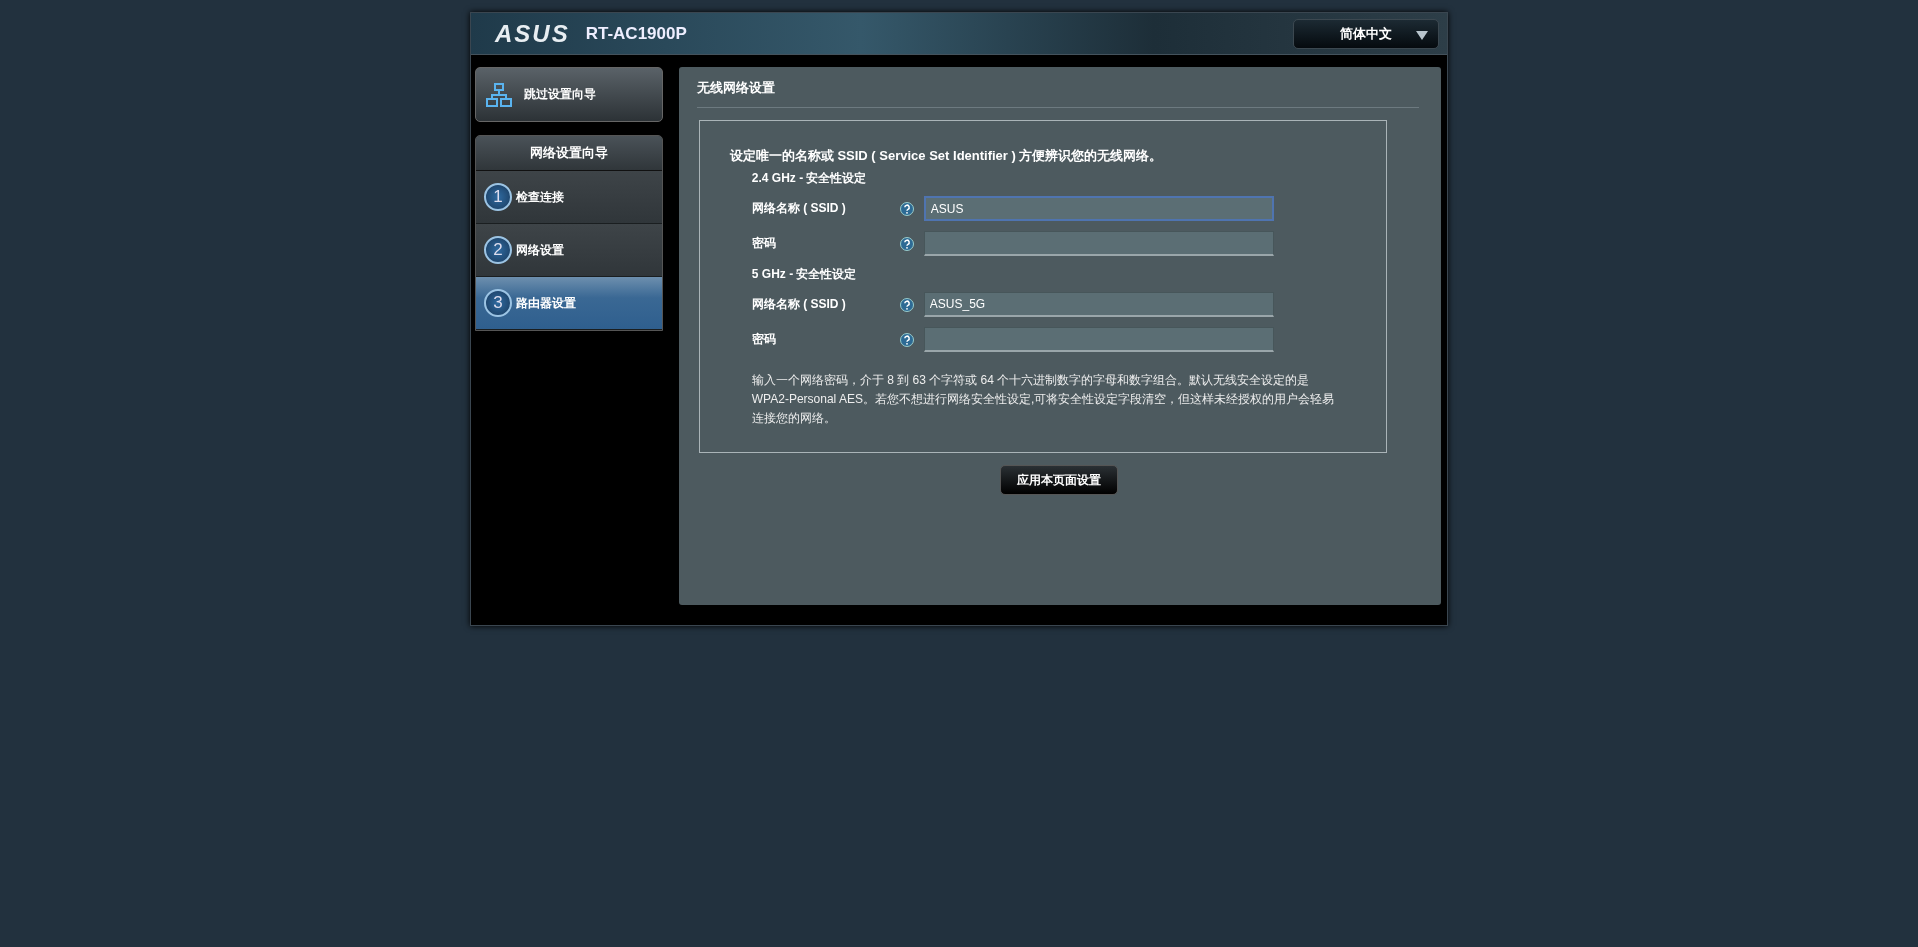  I want to click on band-heading: 5 GHz - 安全性设定, so click(804, 274).